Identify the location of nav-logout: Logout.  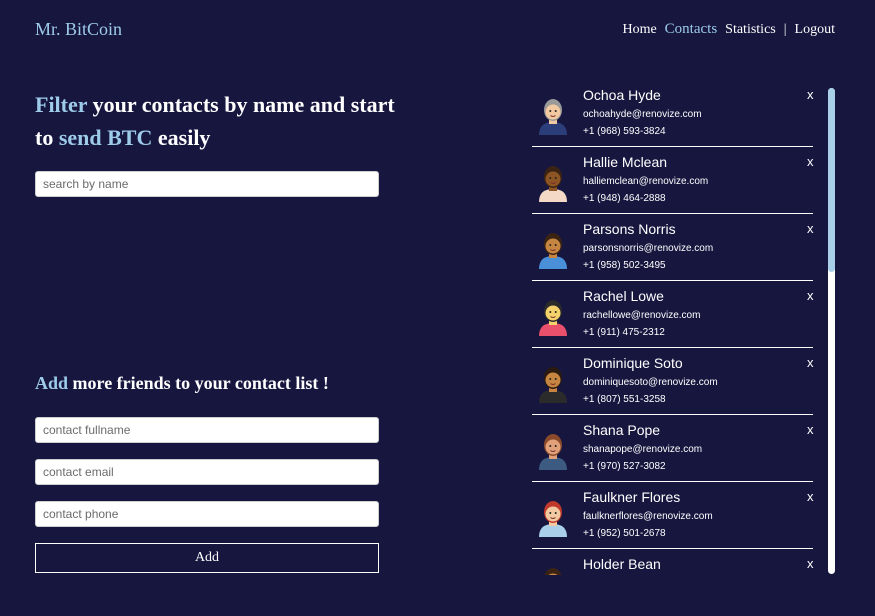
(815, 30).